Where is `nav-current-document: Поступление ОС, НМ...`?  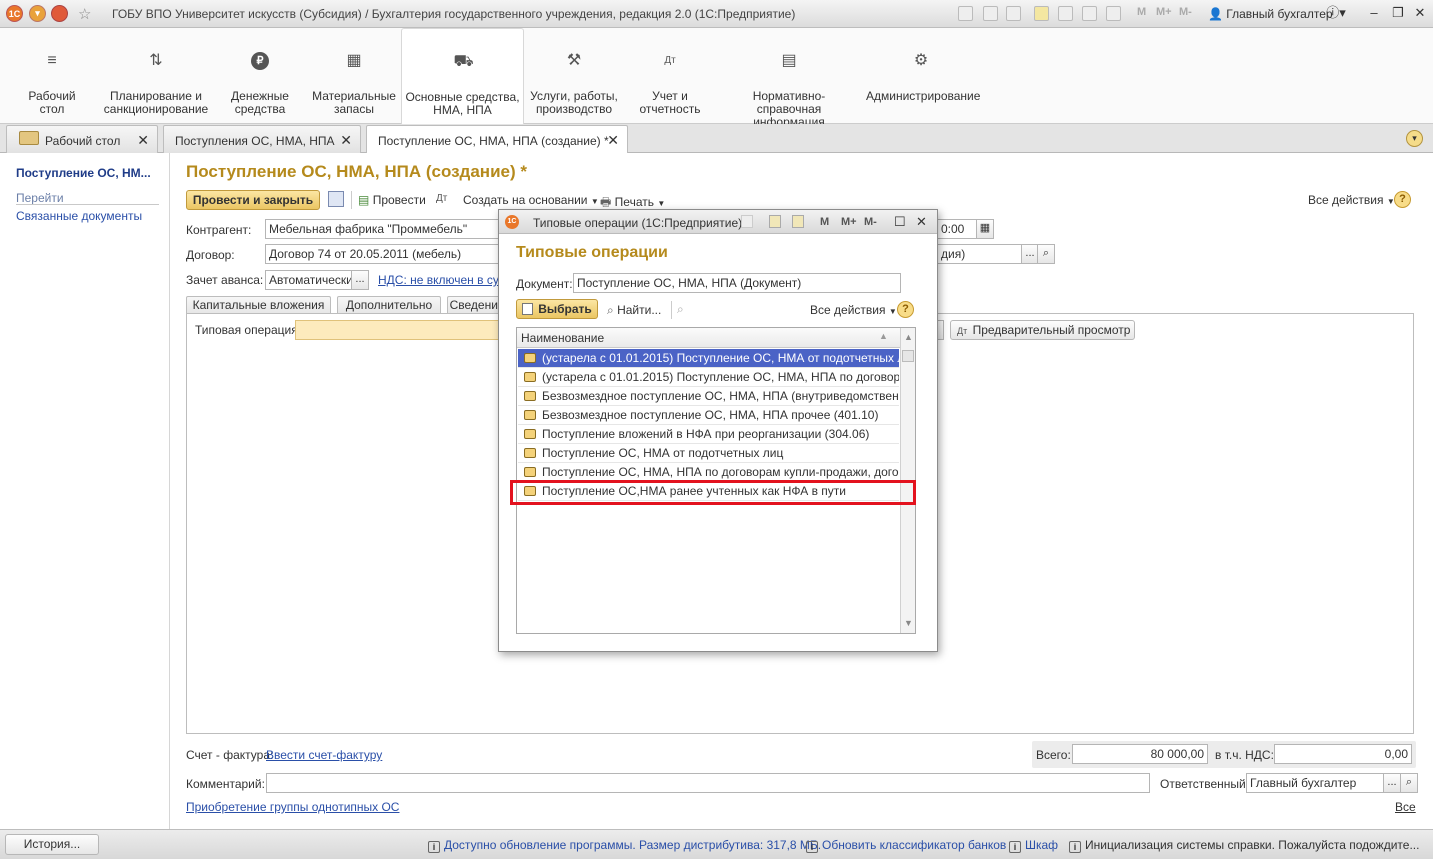 nav-current-document: Поступление ОС, НМ... is located at coordinates (83, 173).